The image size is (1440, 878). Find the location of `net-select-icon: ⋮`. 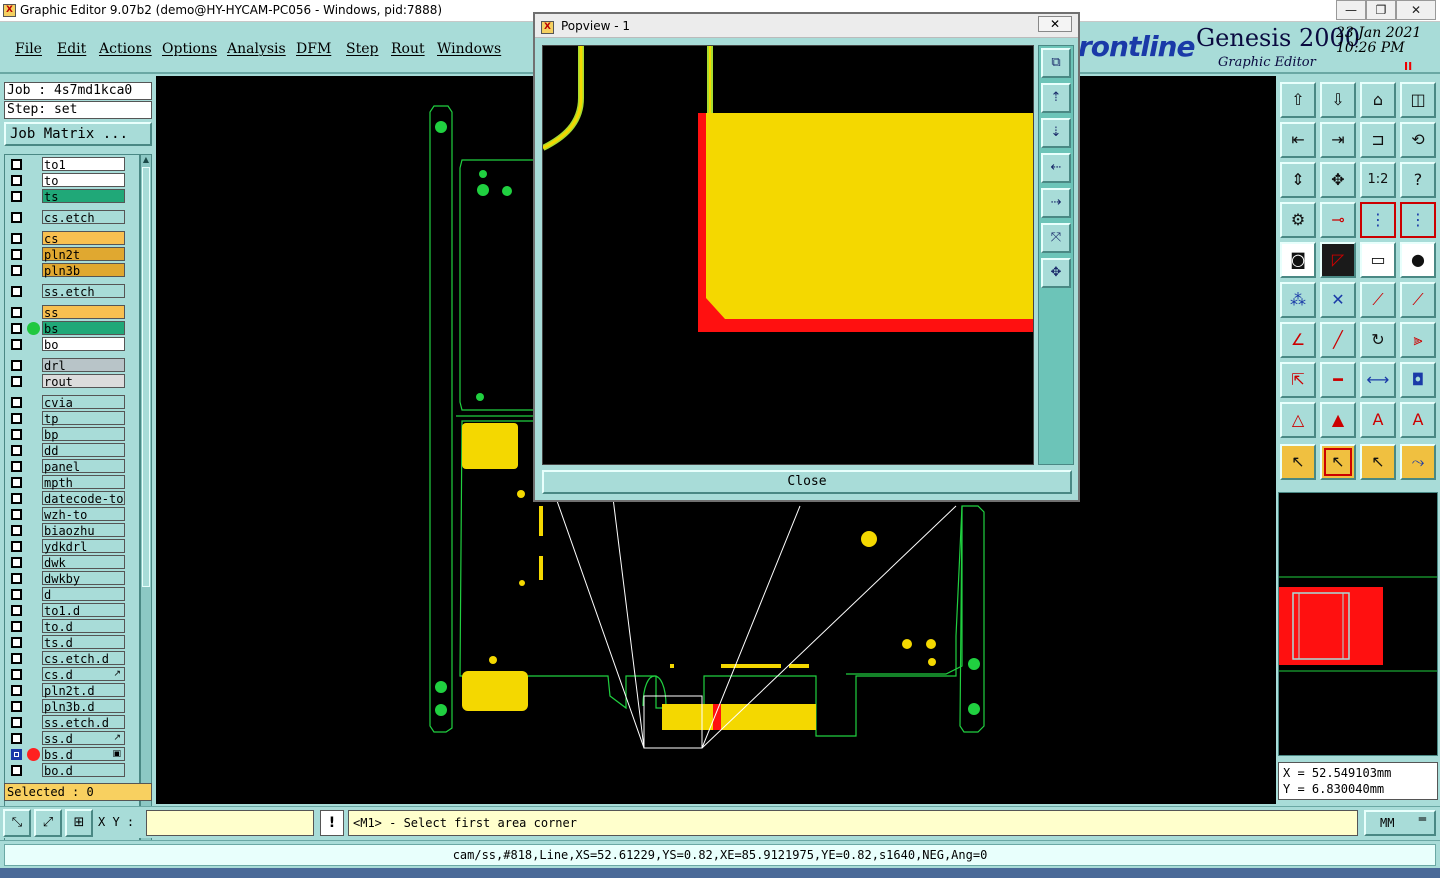

net-select-icon: ⋮ is located at coordinates (1418, 220).